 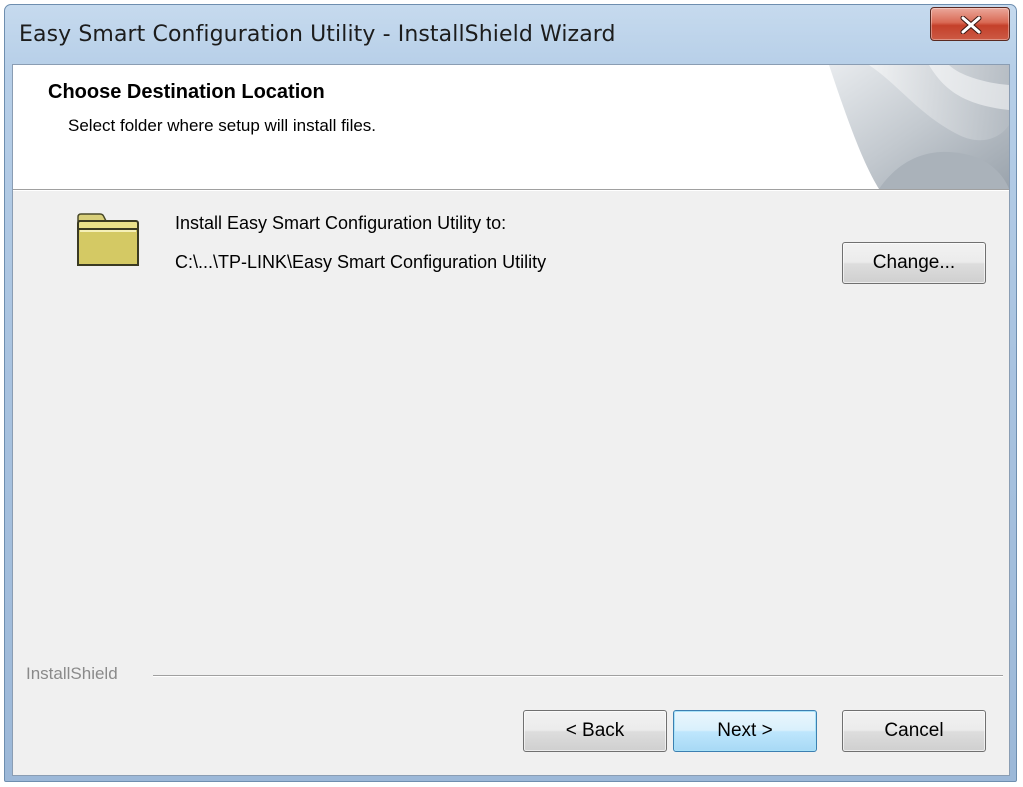 What do you see at coordinates (186, 92) in the screenshot?
I see `page-title: Choose Destination Location` at bounding box center [186, 92].